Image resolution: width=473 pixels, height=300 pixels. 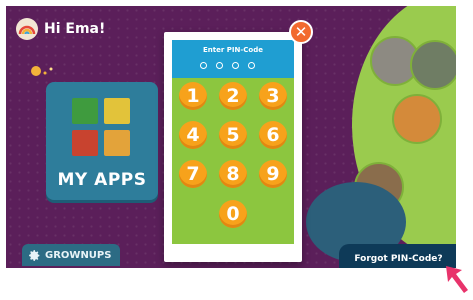 I want to click on pin-header: Enter PIN-Code, so click(x=233, y=59).